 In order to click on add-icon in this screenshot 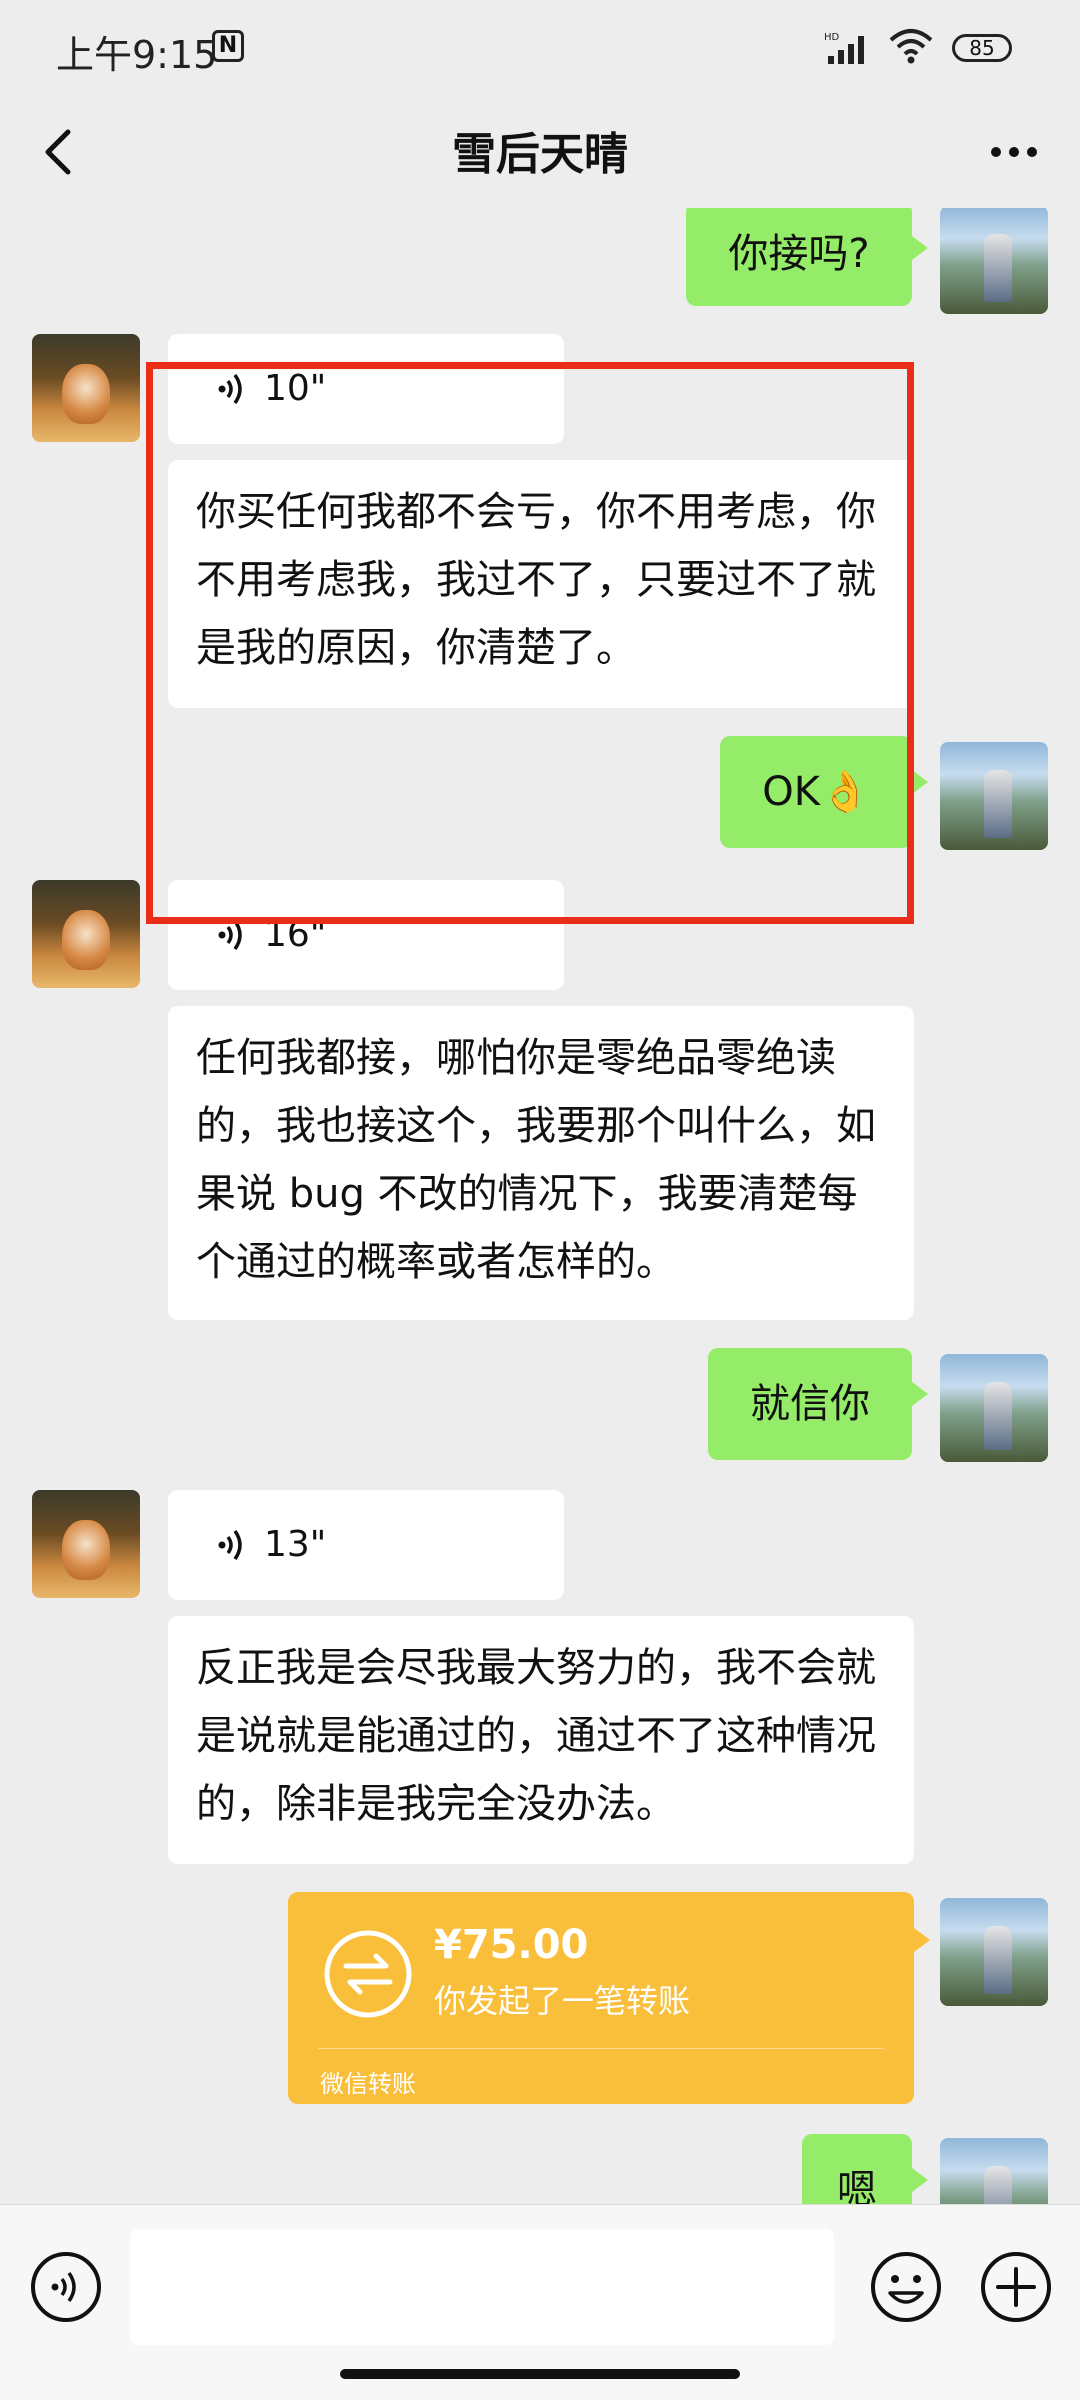, I will do `click(1016, 2287)`.